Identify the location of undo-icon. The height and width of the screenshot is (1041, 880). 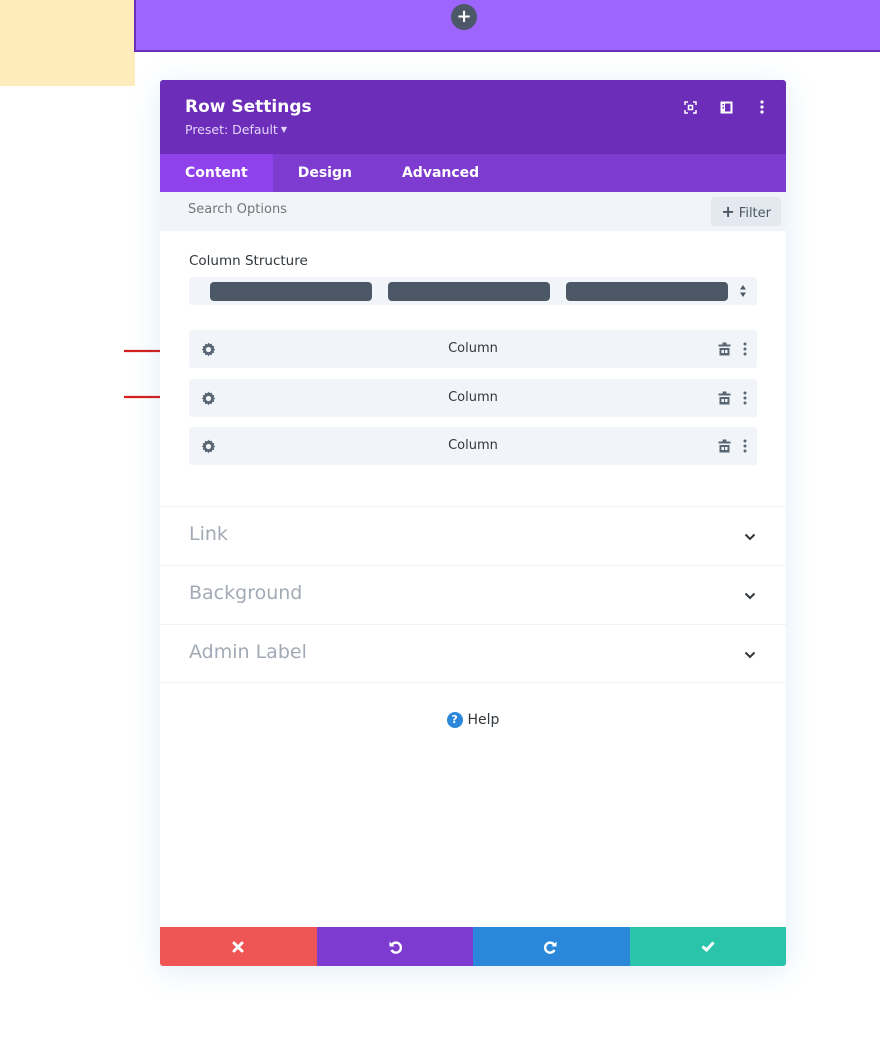
(395, 947).